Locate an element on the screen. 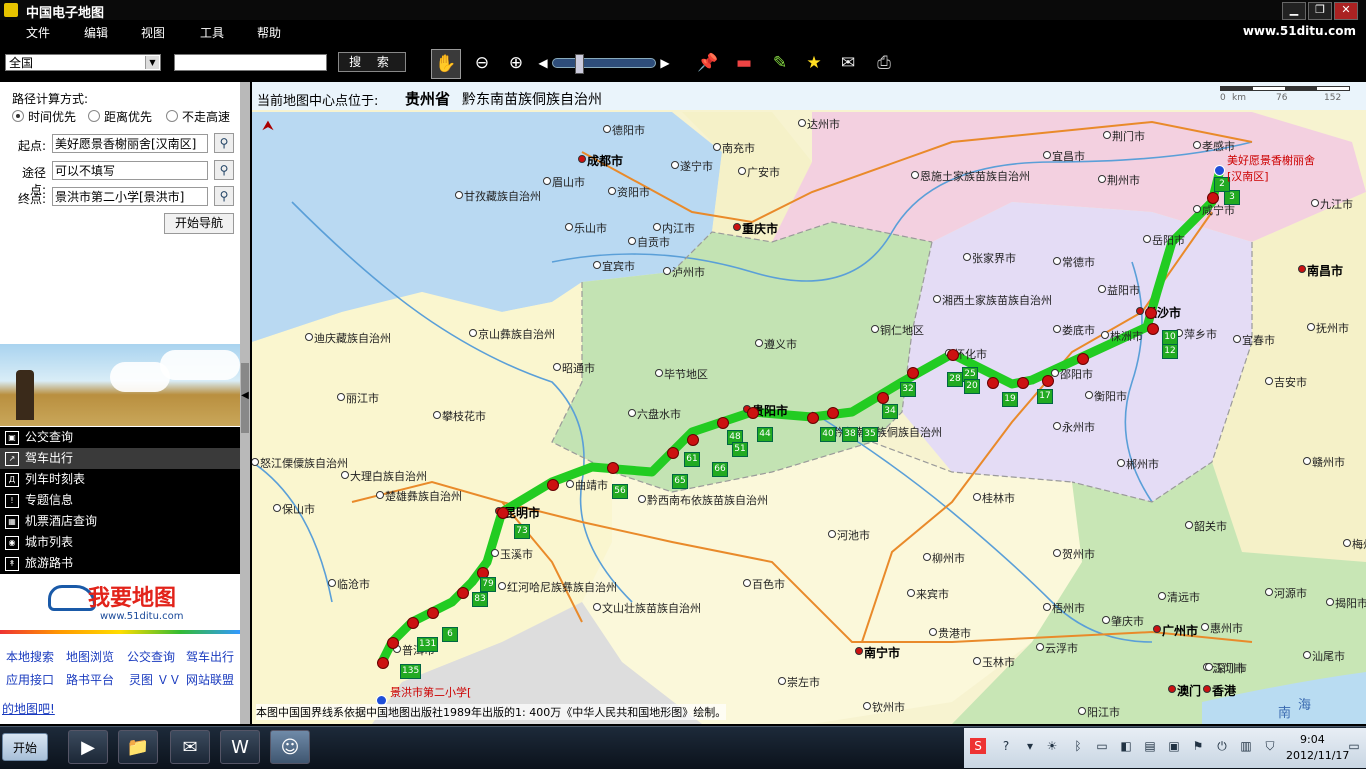  taskbar-outlook-icon: ✉ is located at coordinates (190, 747).